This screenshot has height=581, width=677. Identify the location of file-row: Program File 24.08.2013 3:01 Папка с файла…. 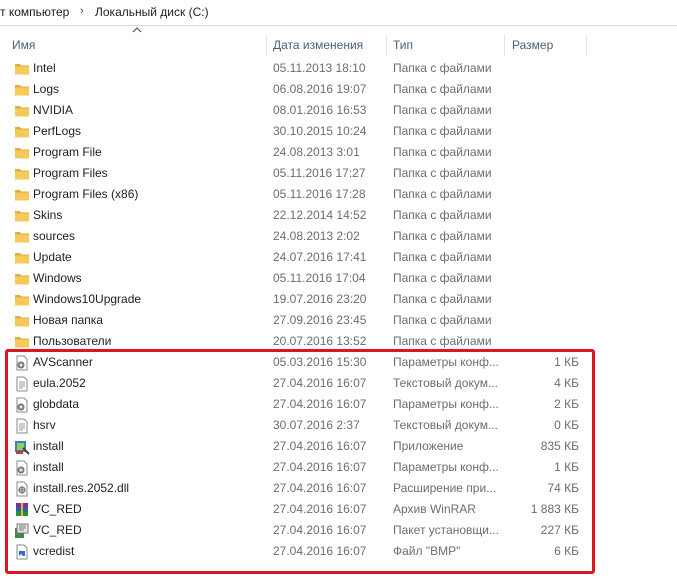
(338, 152).